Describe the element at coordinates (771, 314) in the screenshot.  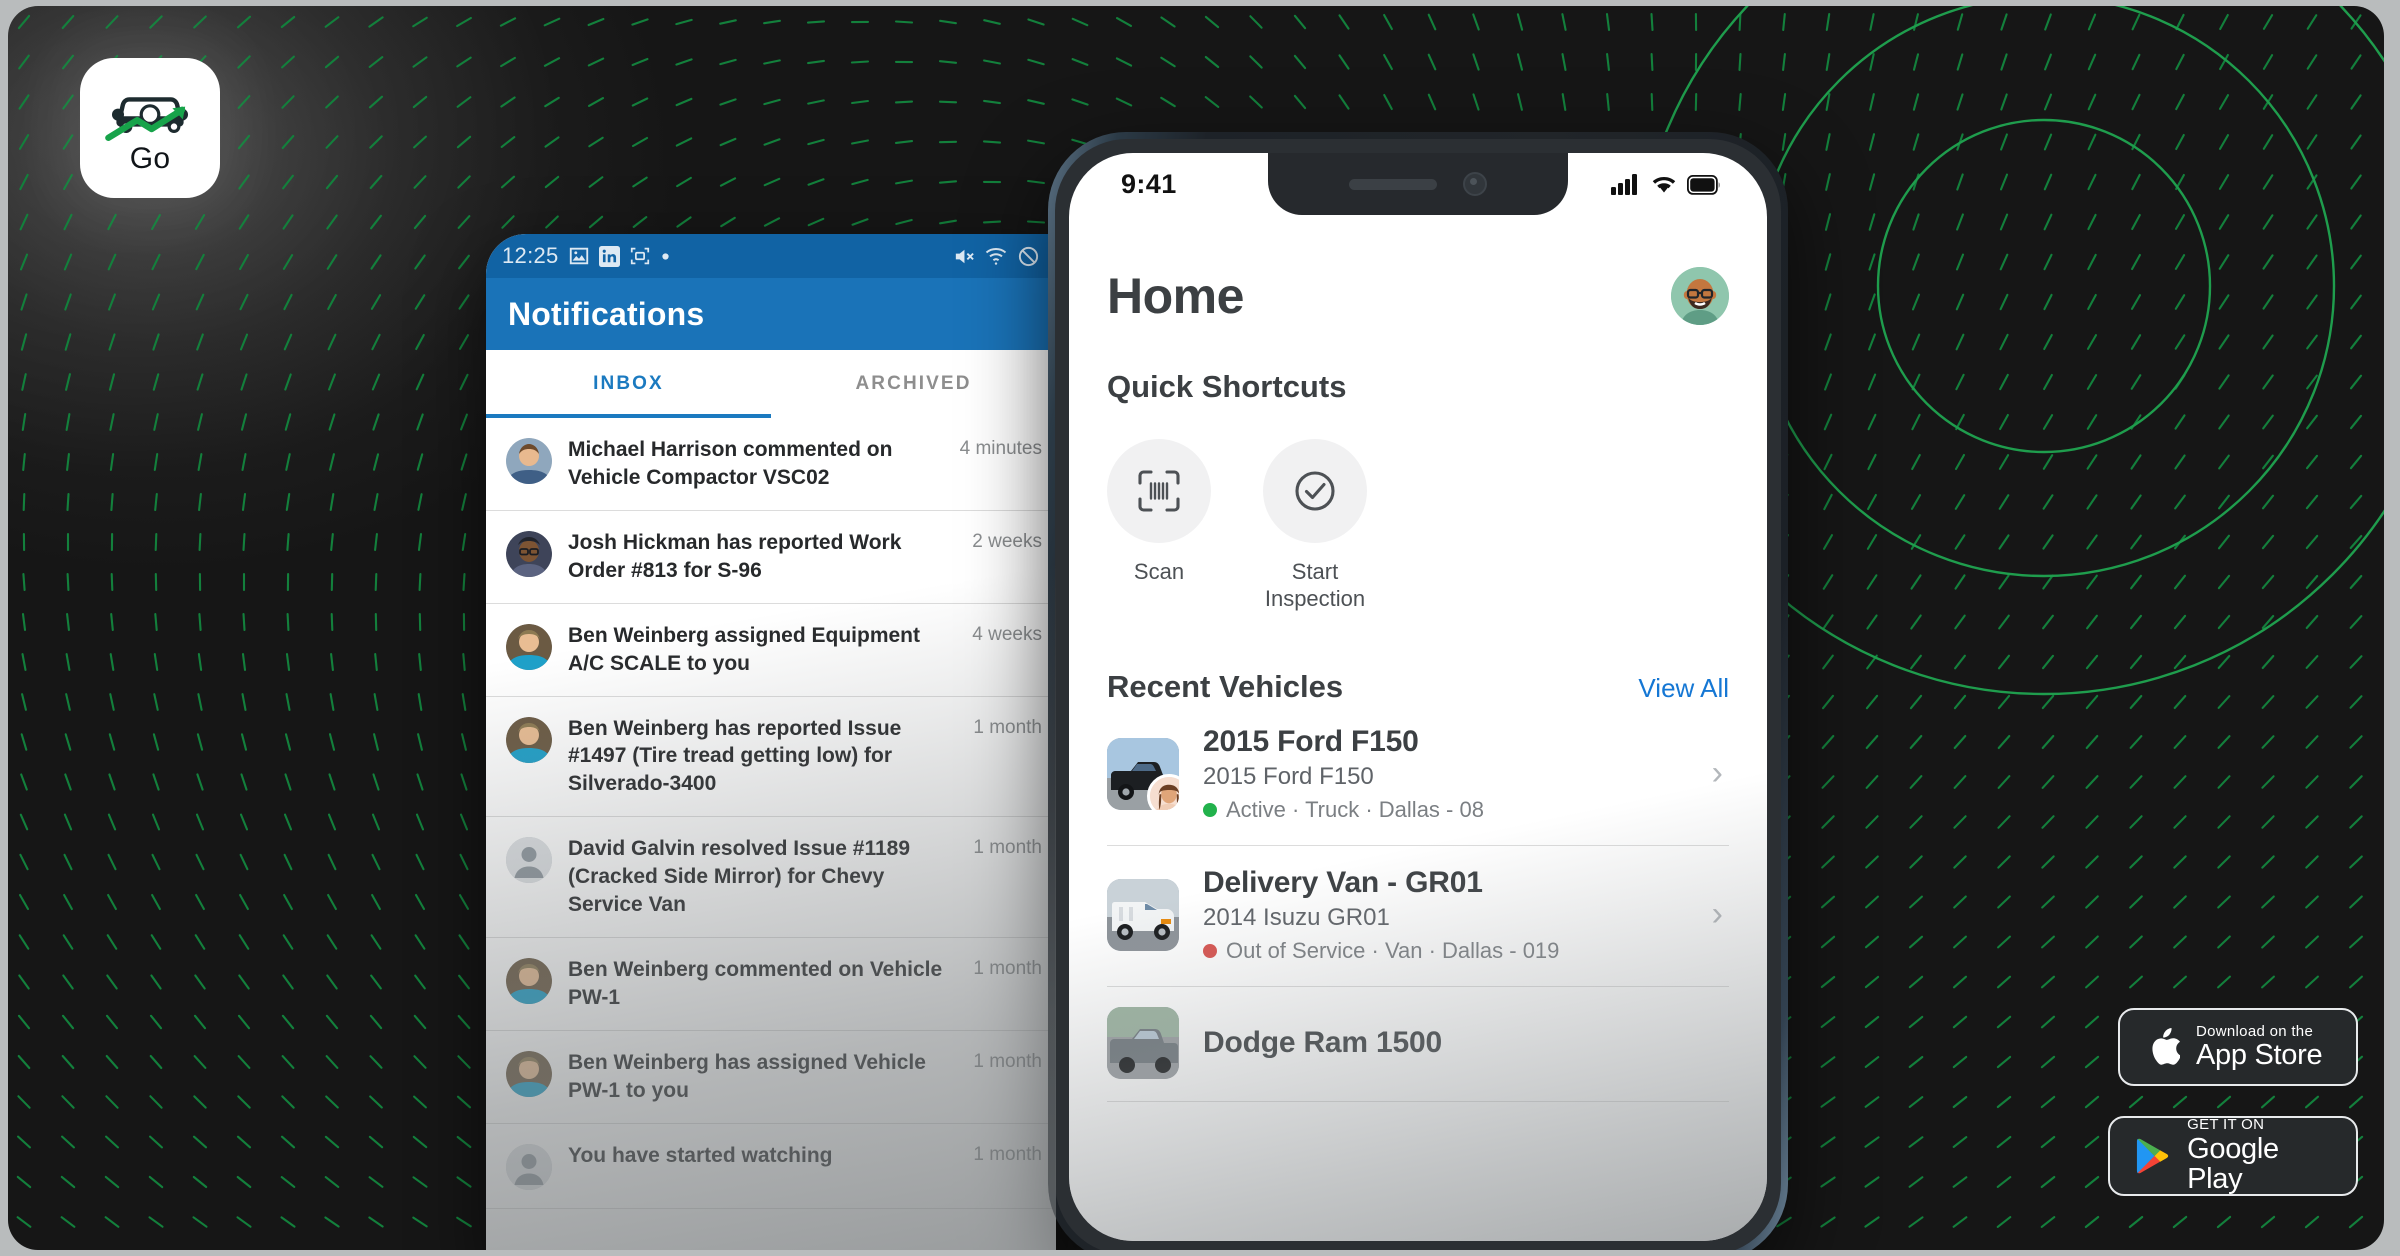
I see `android-app-bar: Notifications` at that location.